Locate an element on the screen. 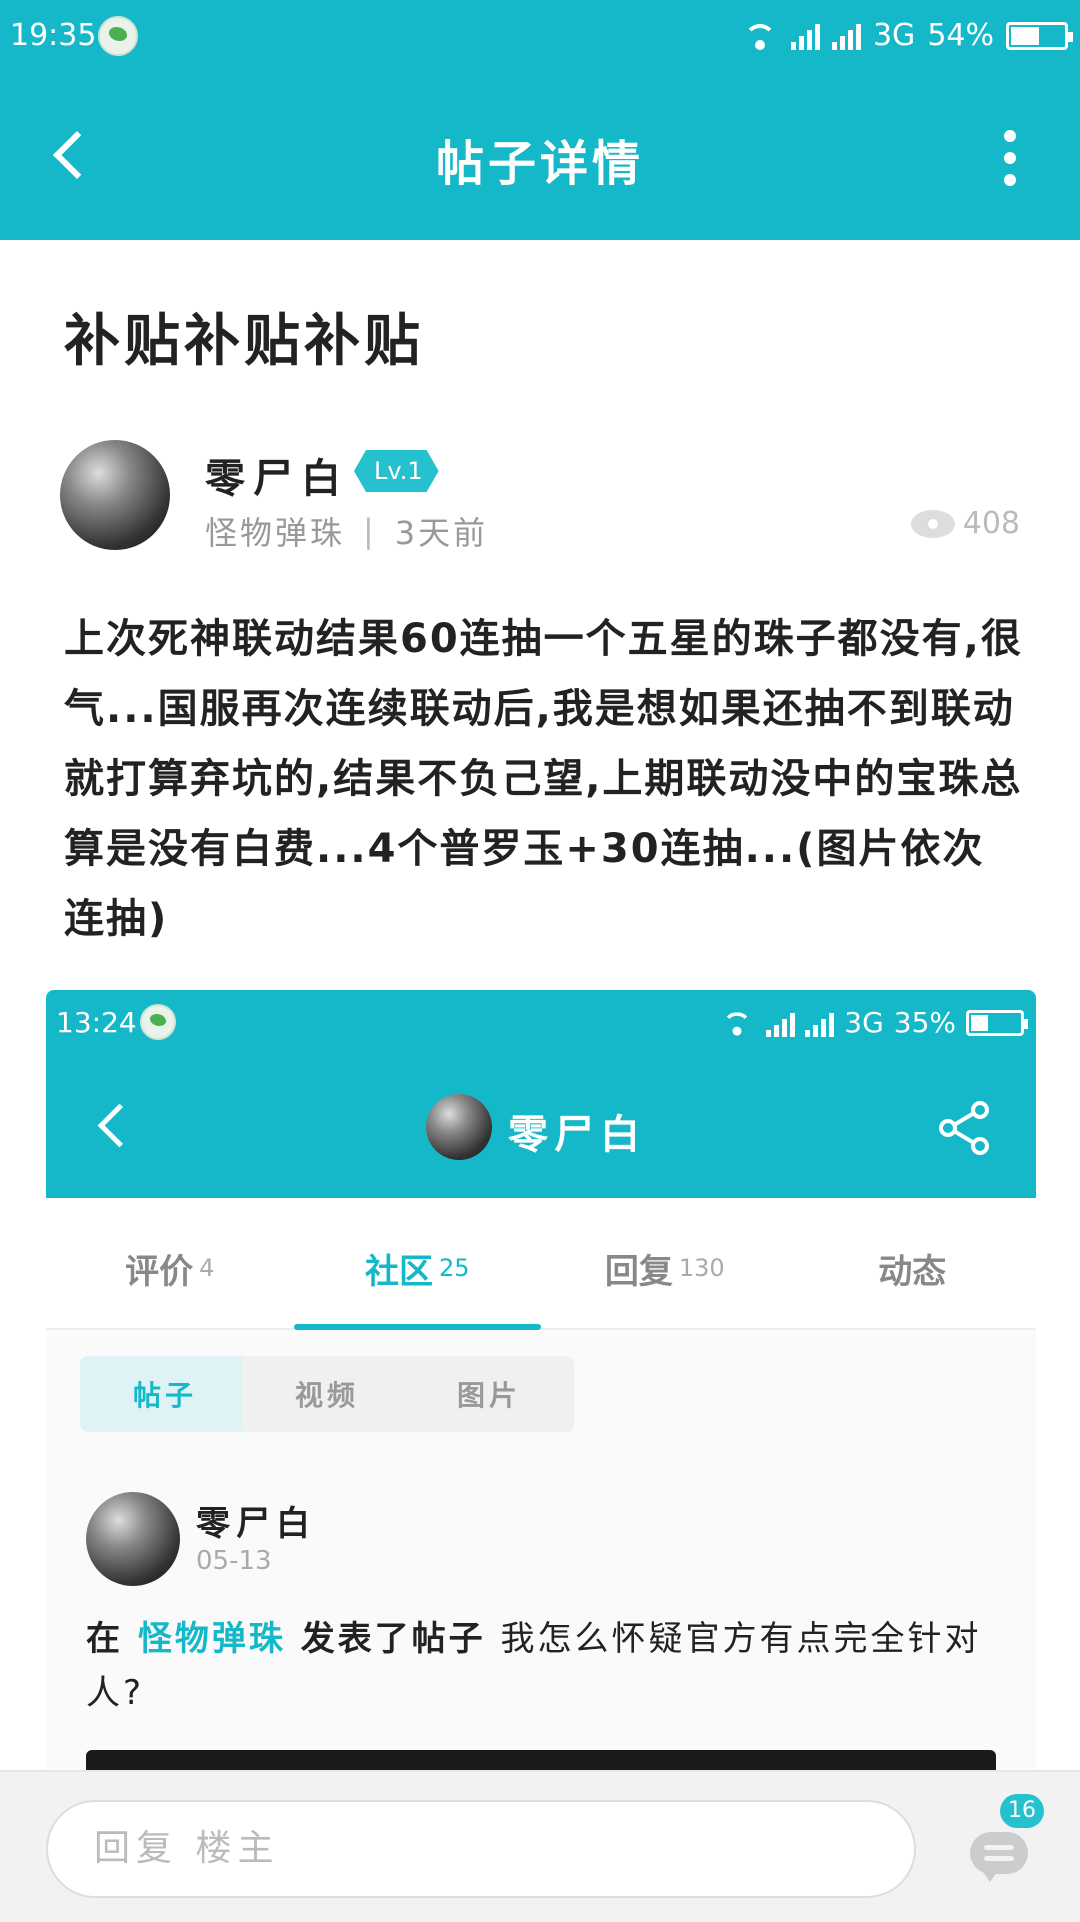 The width and height of the screenshot is (1080, 1922). network-type: 3G is located at coordinates (894, 35).